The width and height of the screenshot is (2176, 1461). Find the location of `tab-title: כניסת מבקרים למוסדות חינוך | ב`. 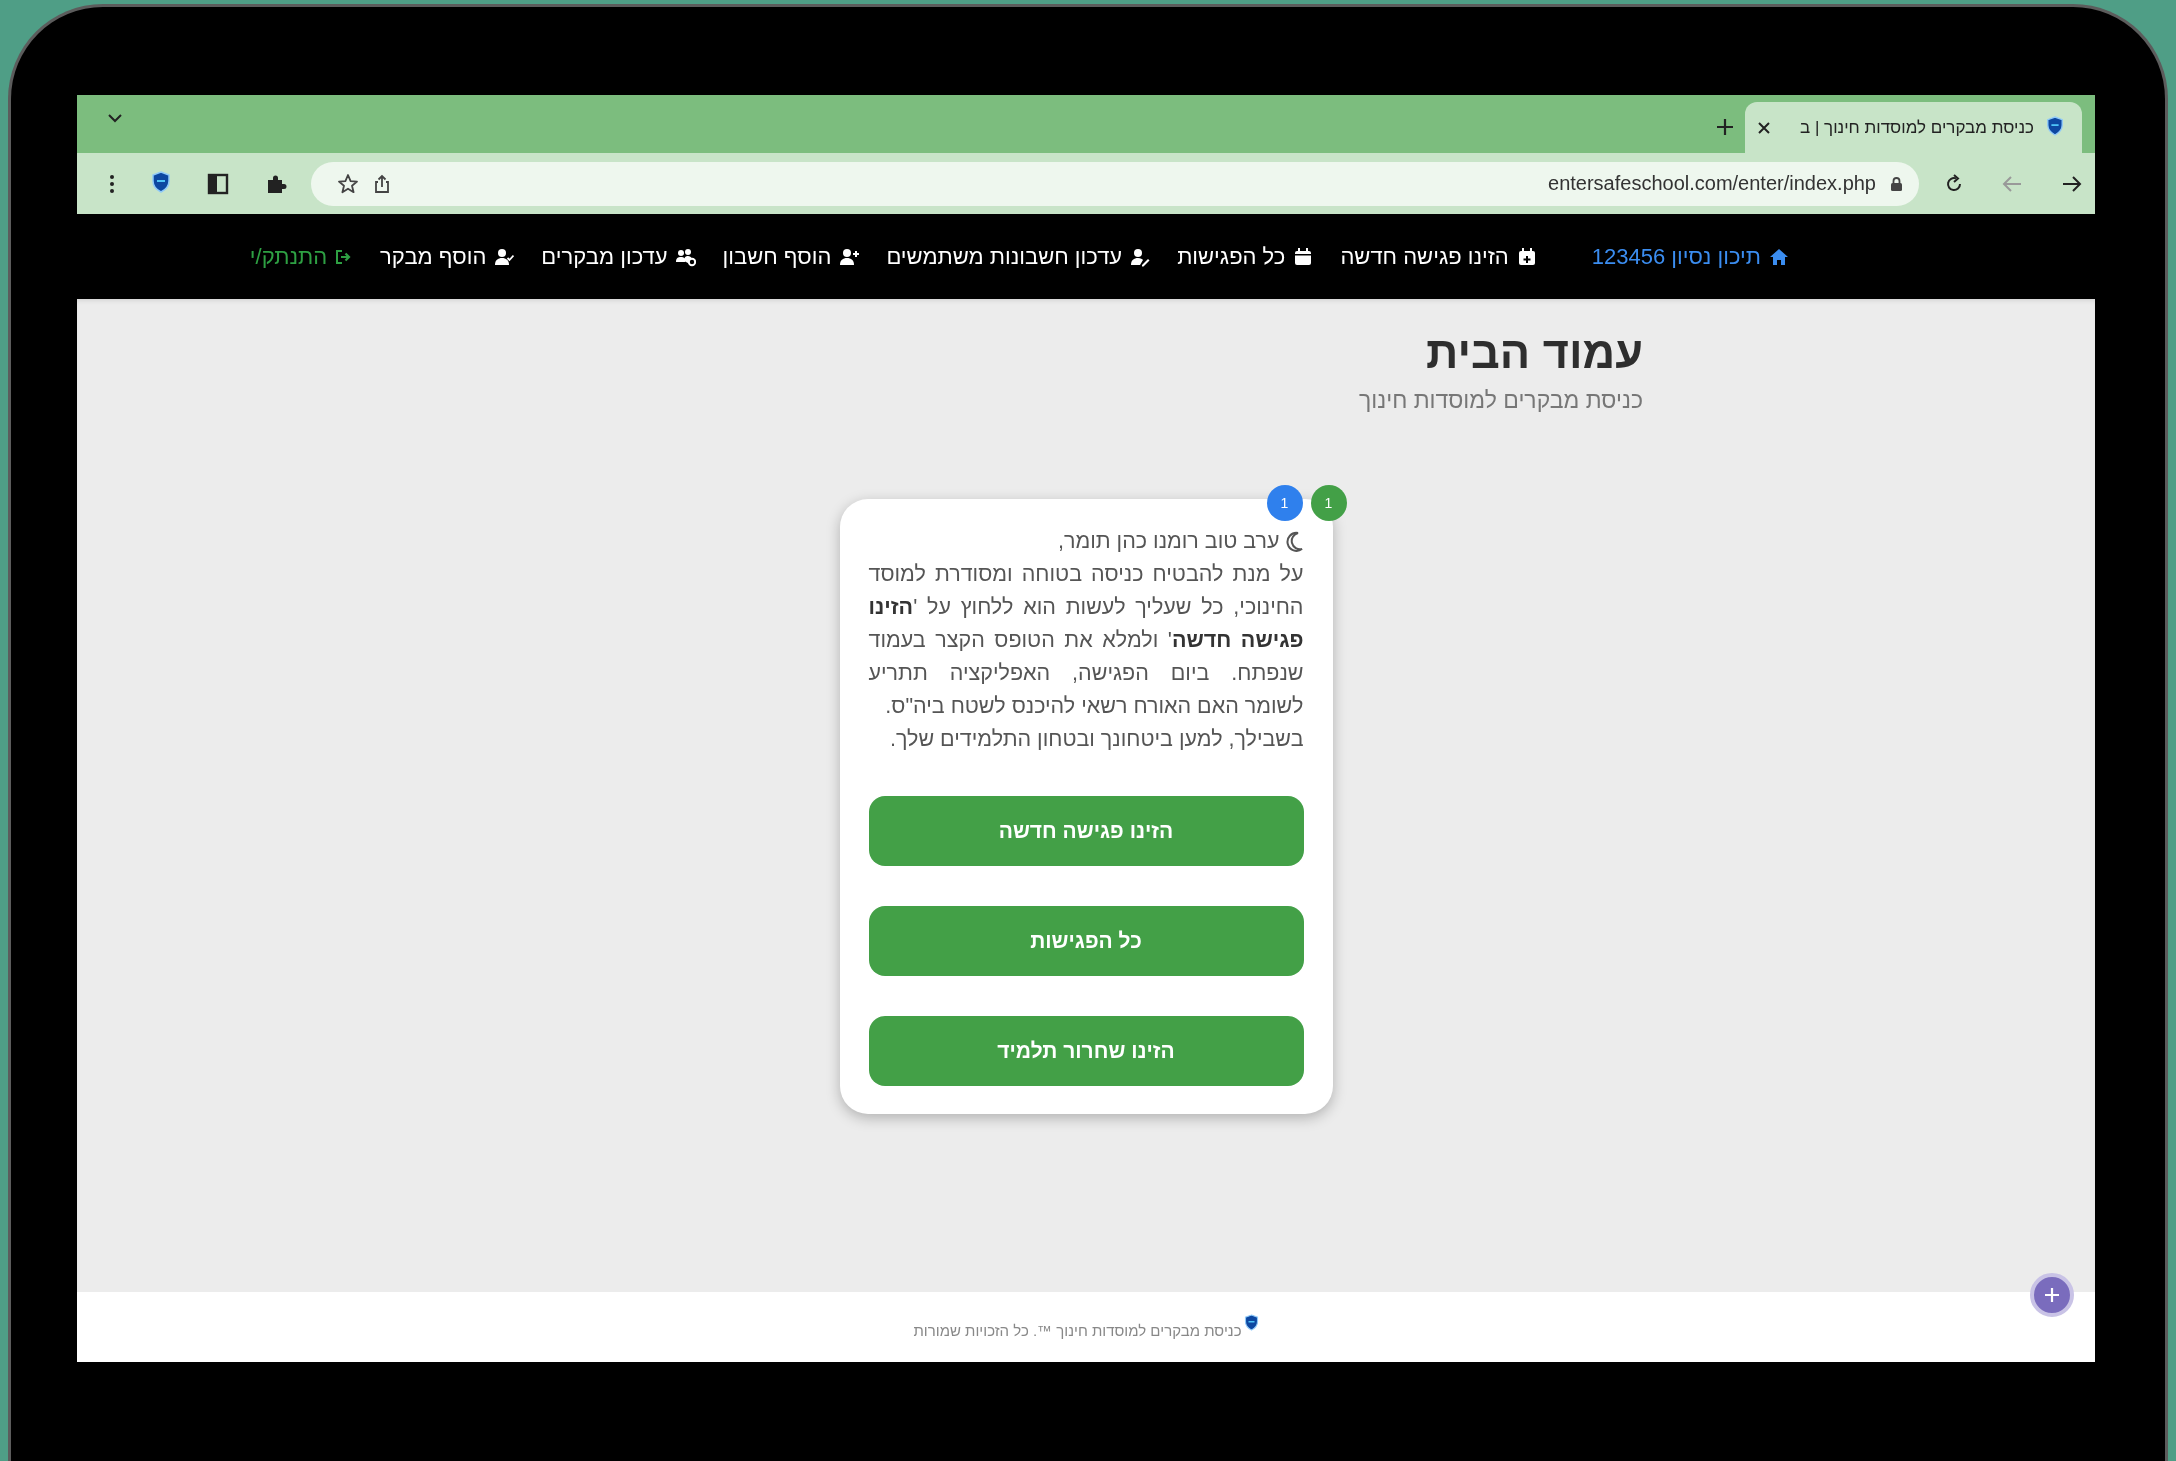

tab-title: כניסת מבקרים למוסדות חינוך | ב is located at coordinates (1916, 127).